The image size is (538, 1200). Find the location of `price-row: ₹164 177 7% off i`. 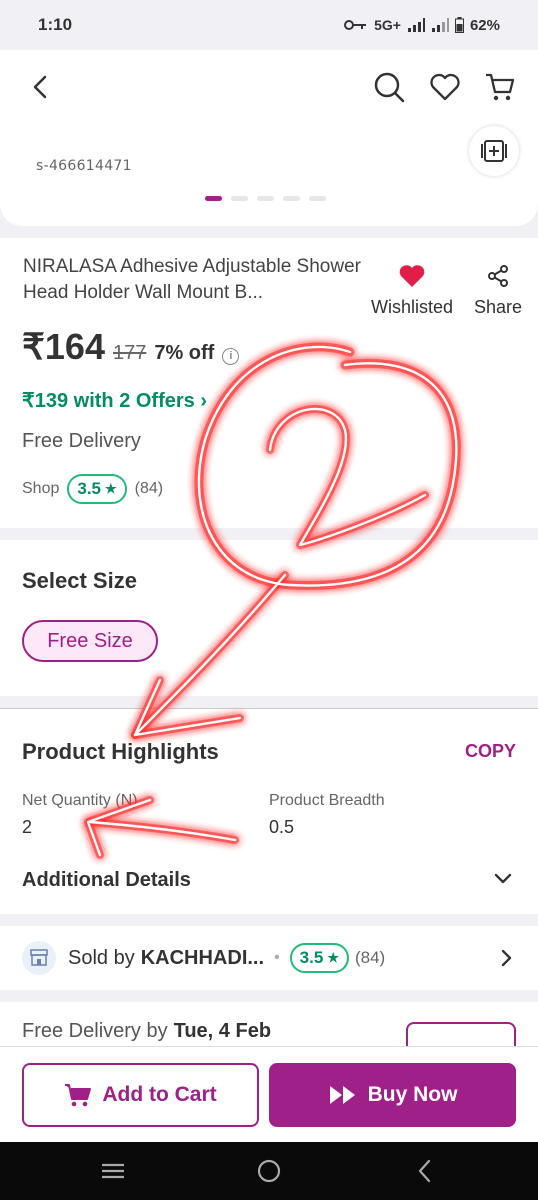

price-row: ₹164 177 7% off i is located at coordinates (131, 347).